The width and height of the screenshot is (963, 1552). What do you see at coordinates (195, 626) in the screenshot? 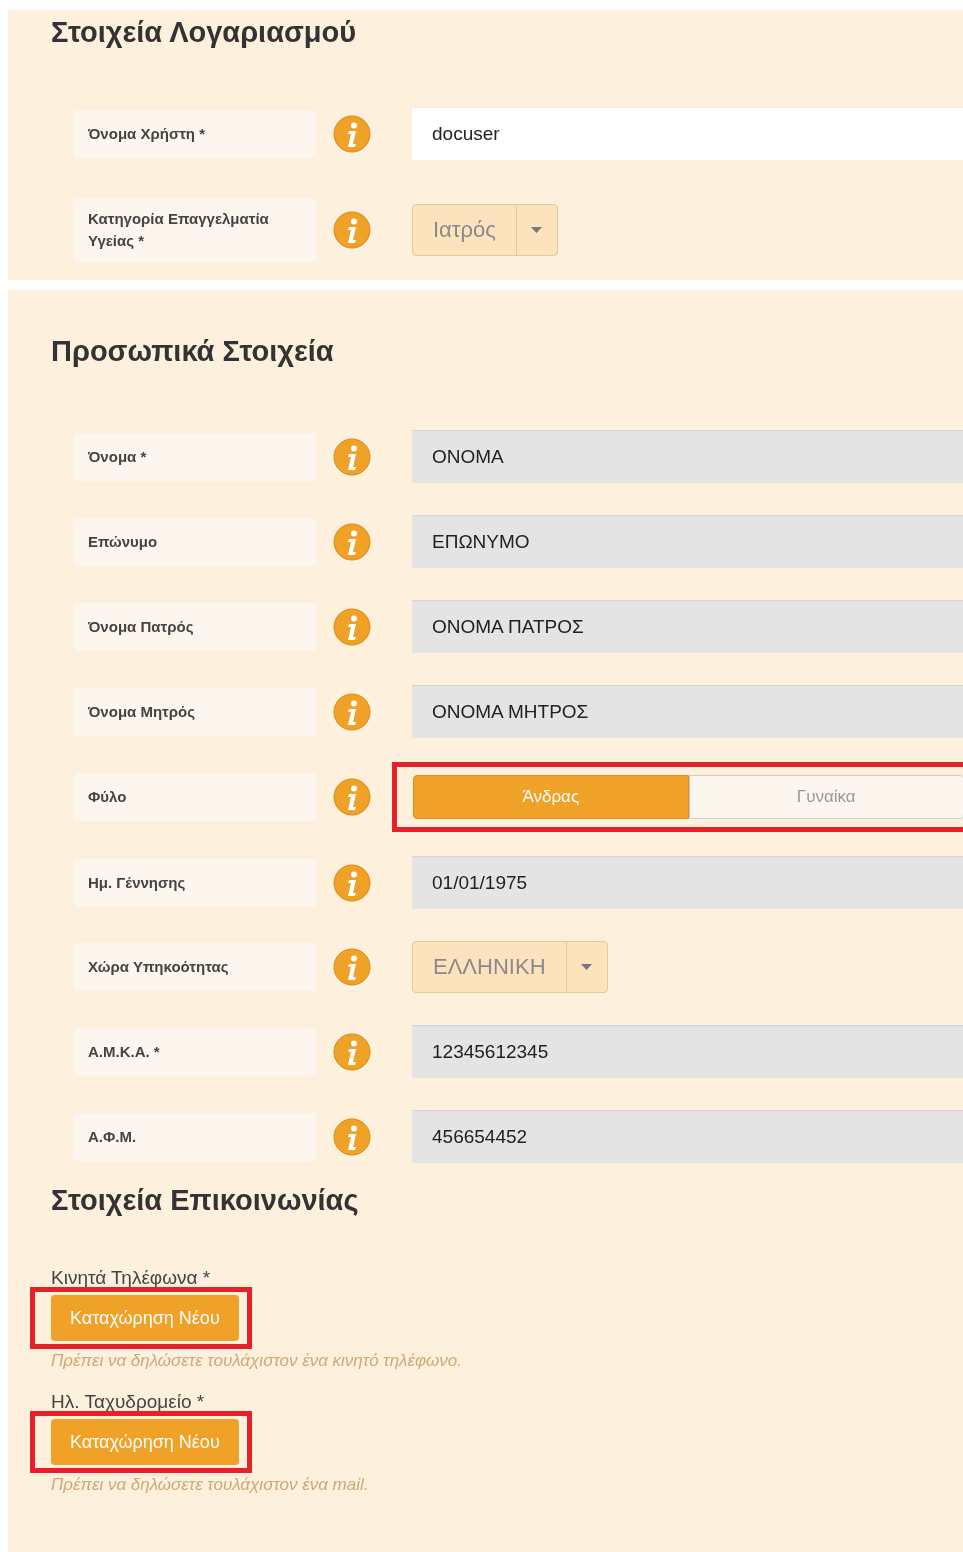
I see `field-label: Όνομα Πατρός` at bounding box center [195, 626].